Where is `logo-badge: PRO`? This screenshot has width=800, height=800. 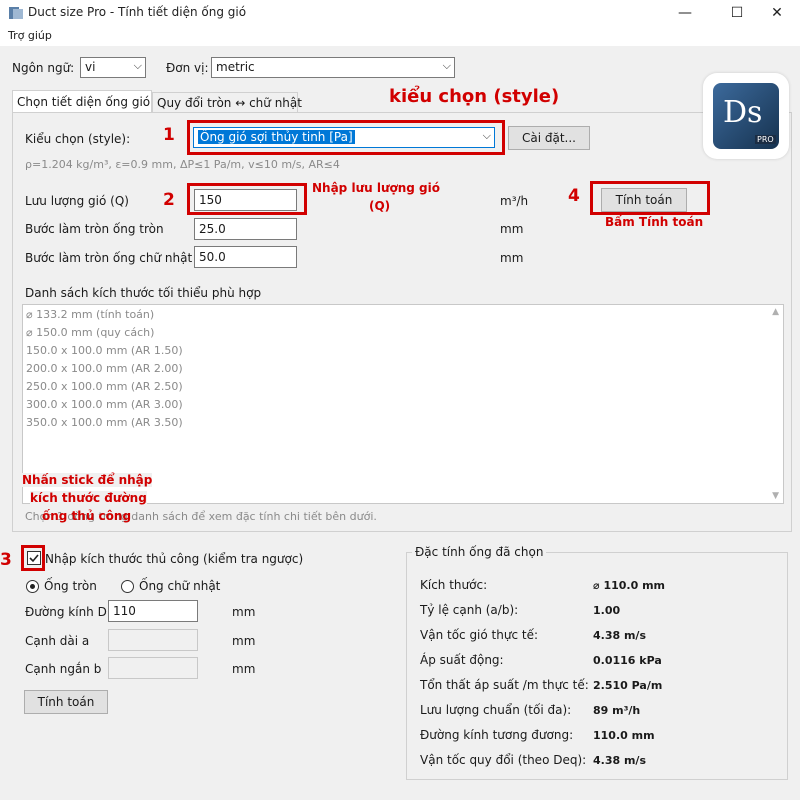
logo-badge: PRO is located at coordinates (765, 139).